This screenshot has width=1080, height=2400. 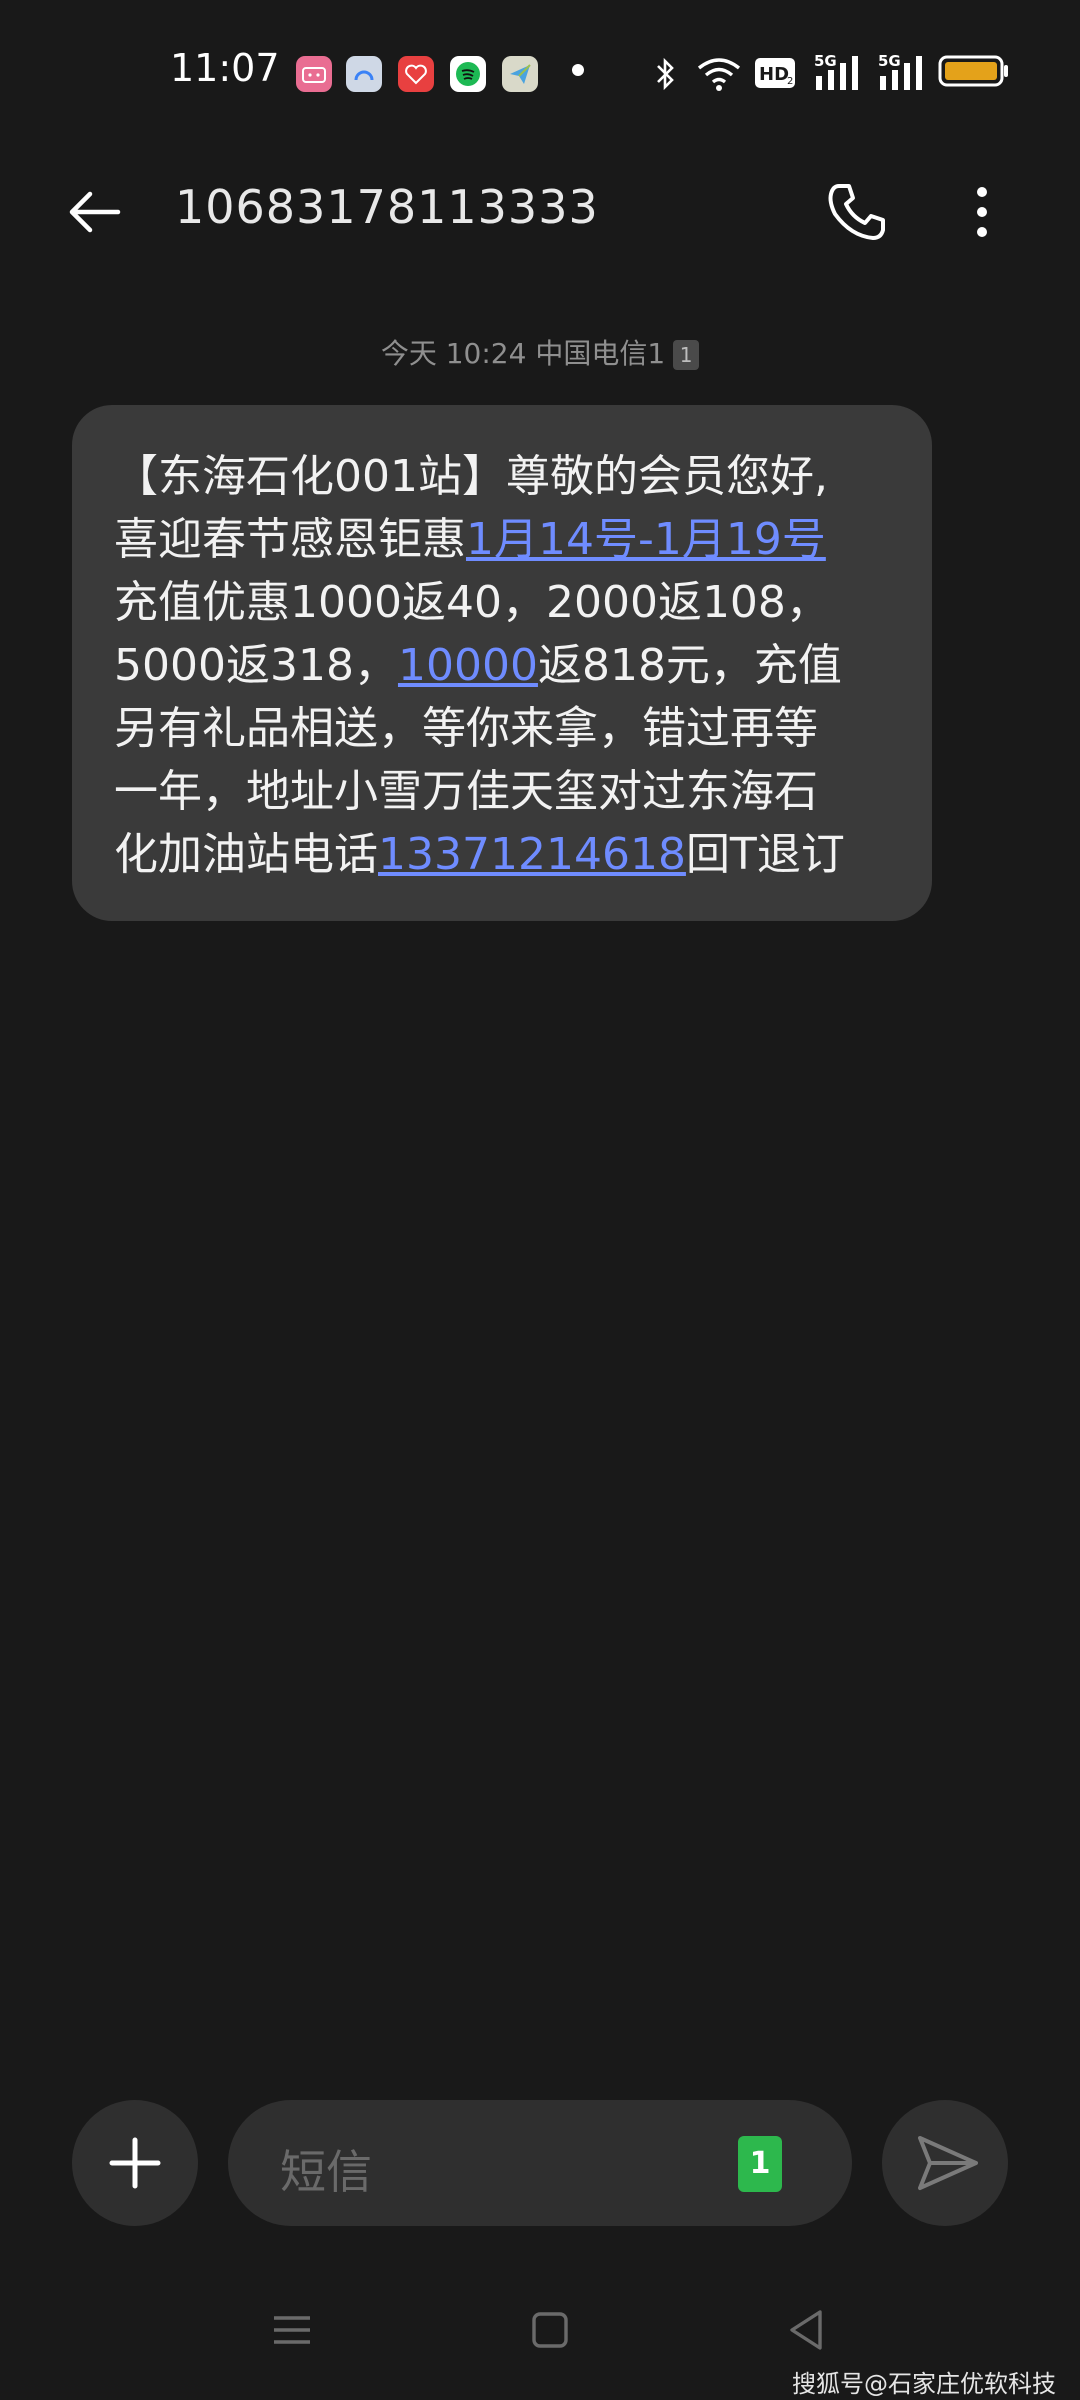 I want to click on message-line: 另有礼品相送，等你来拿，错过再等, so click(x=503, y=728).